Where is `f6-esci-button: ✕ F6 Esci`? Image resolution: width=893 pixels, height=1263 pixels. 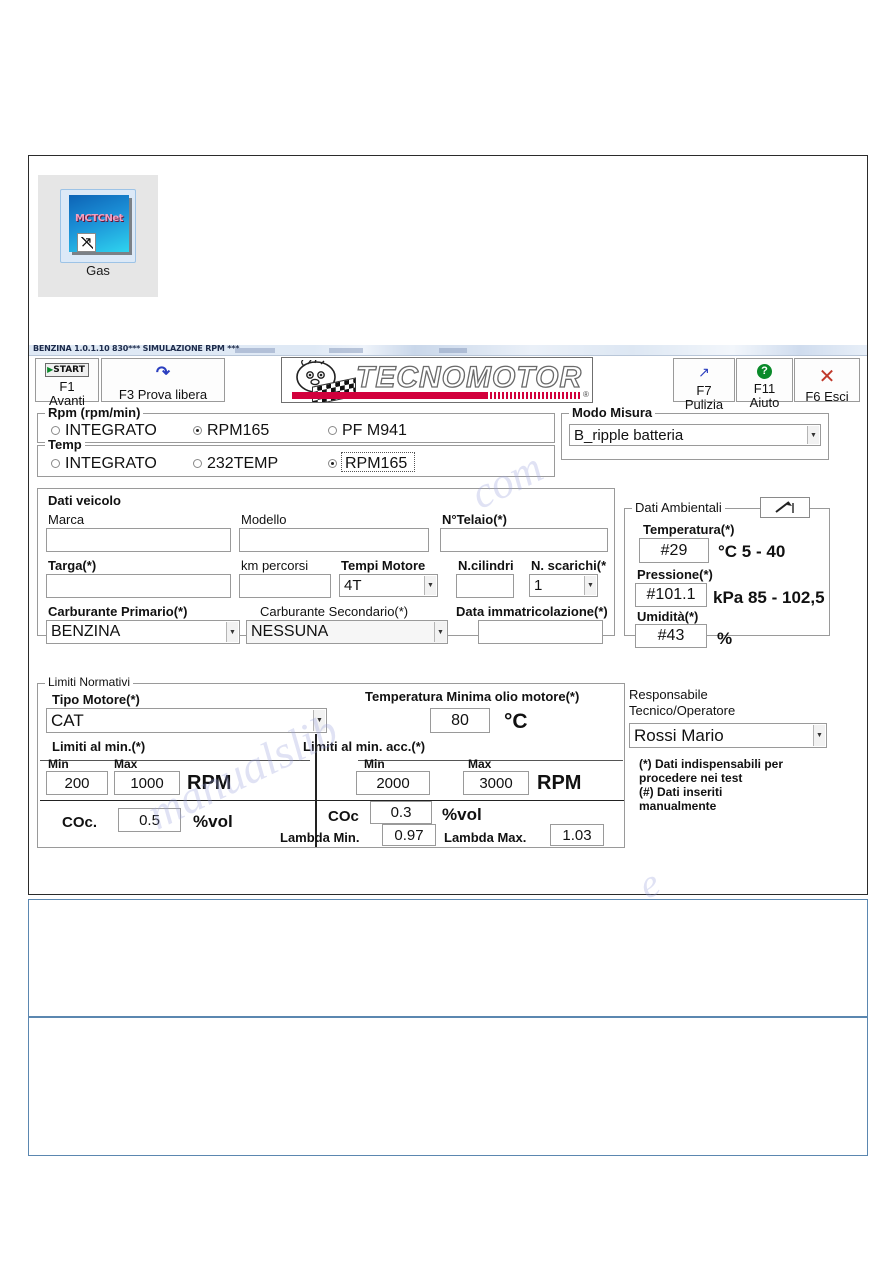 f6-esci-button: ✕ F6 Esci is located at coordinates (827, 381).